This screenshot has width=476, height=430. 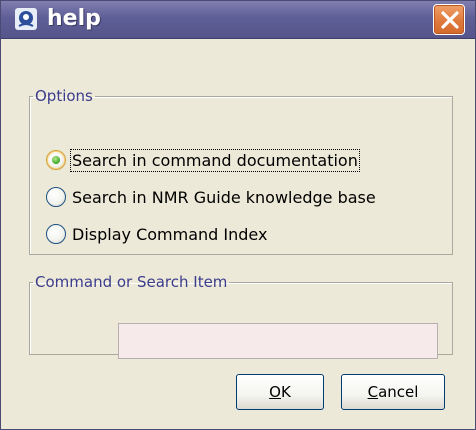 I want to click on radio-search-nmr-guide: Search in NMR Guide knowledge base, so click(x=211, y=197).